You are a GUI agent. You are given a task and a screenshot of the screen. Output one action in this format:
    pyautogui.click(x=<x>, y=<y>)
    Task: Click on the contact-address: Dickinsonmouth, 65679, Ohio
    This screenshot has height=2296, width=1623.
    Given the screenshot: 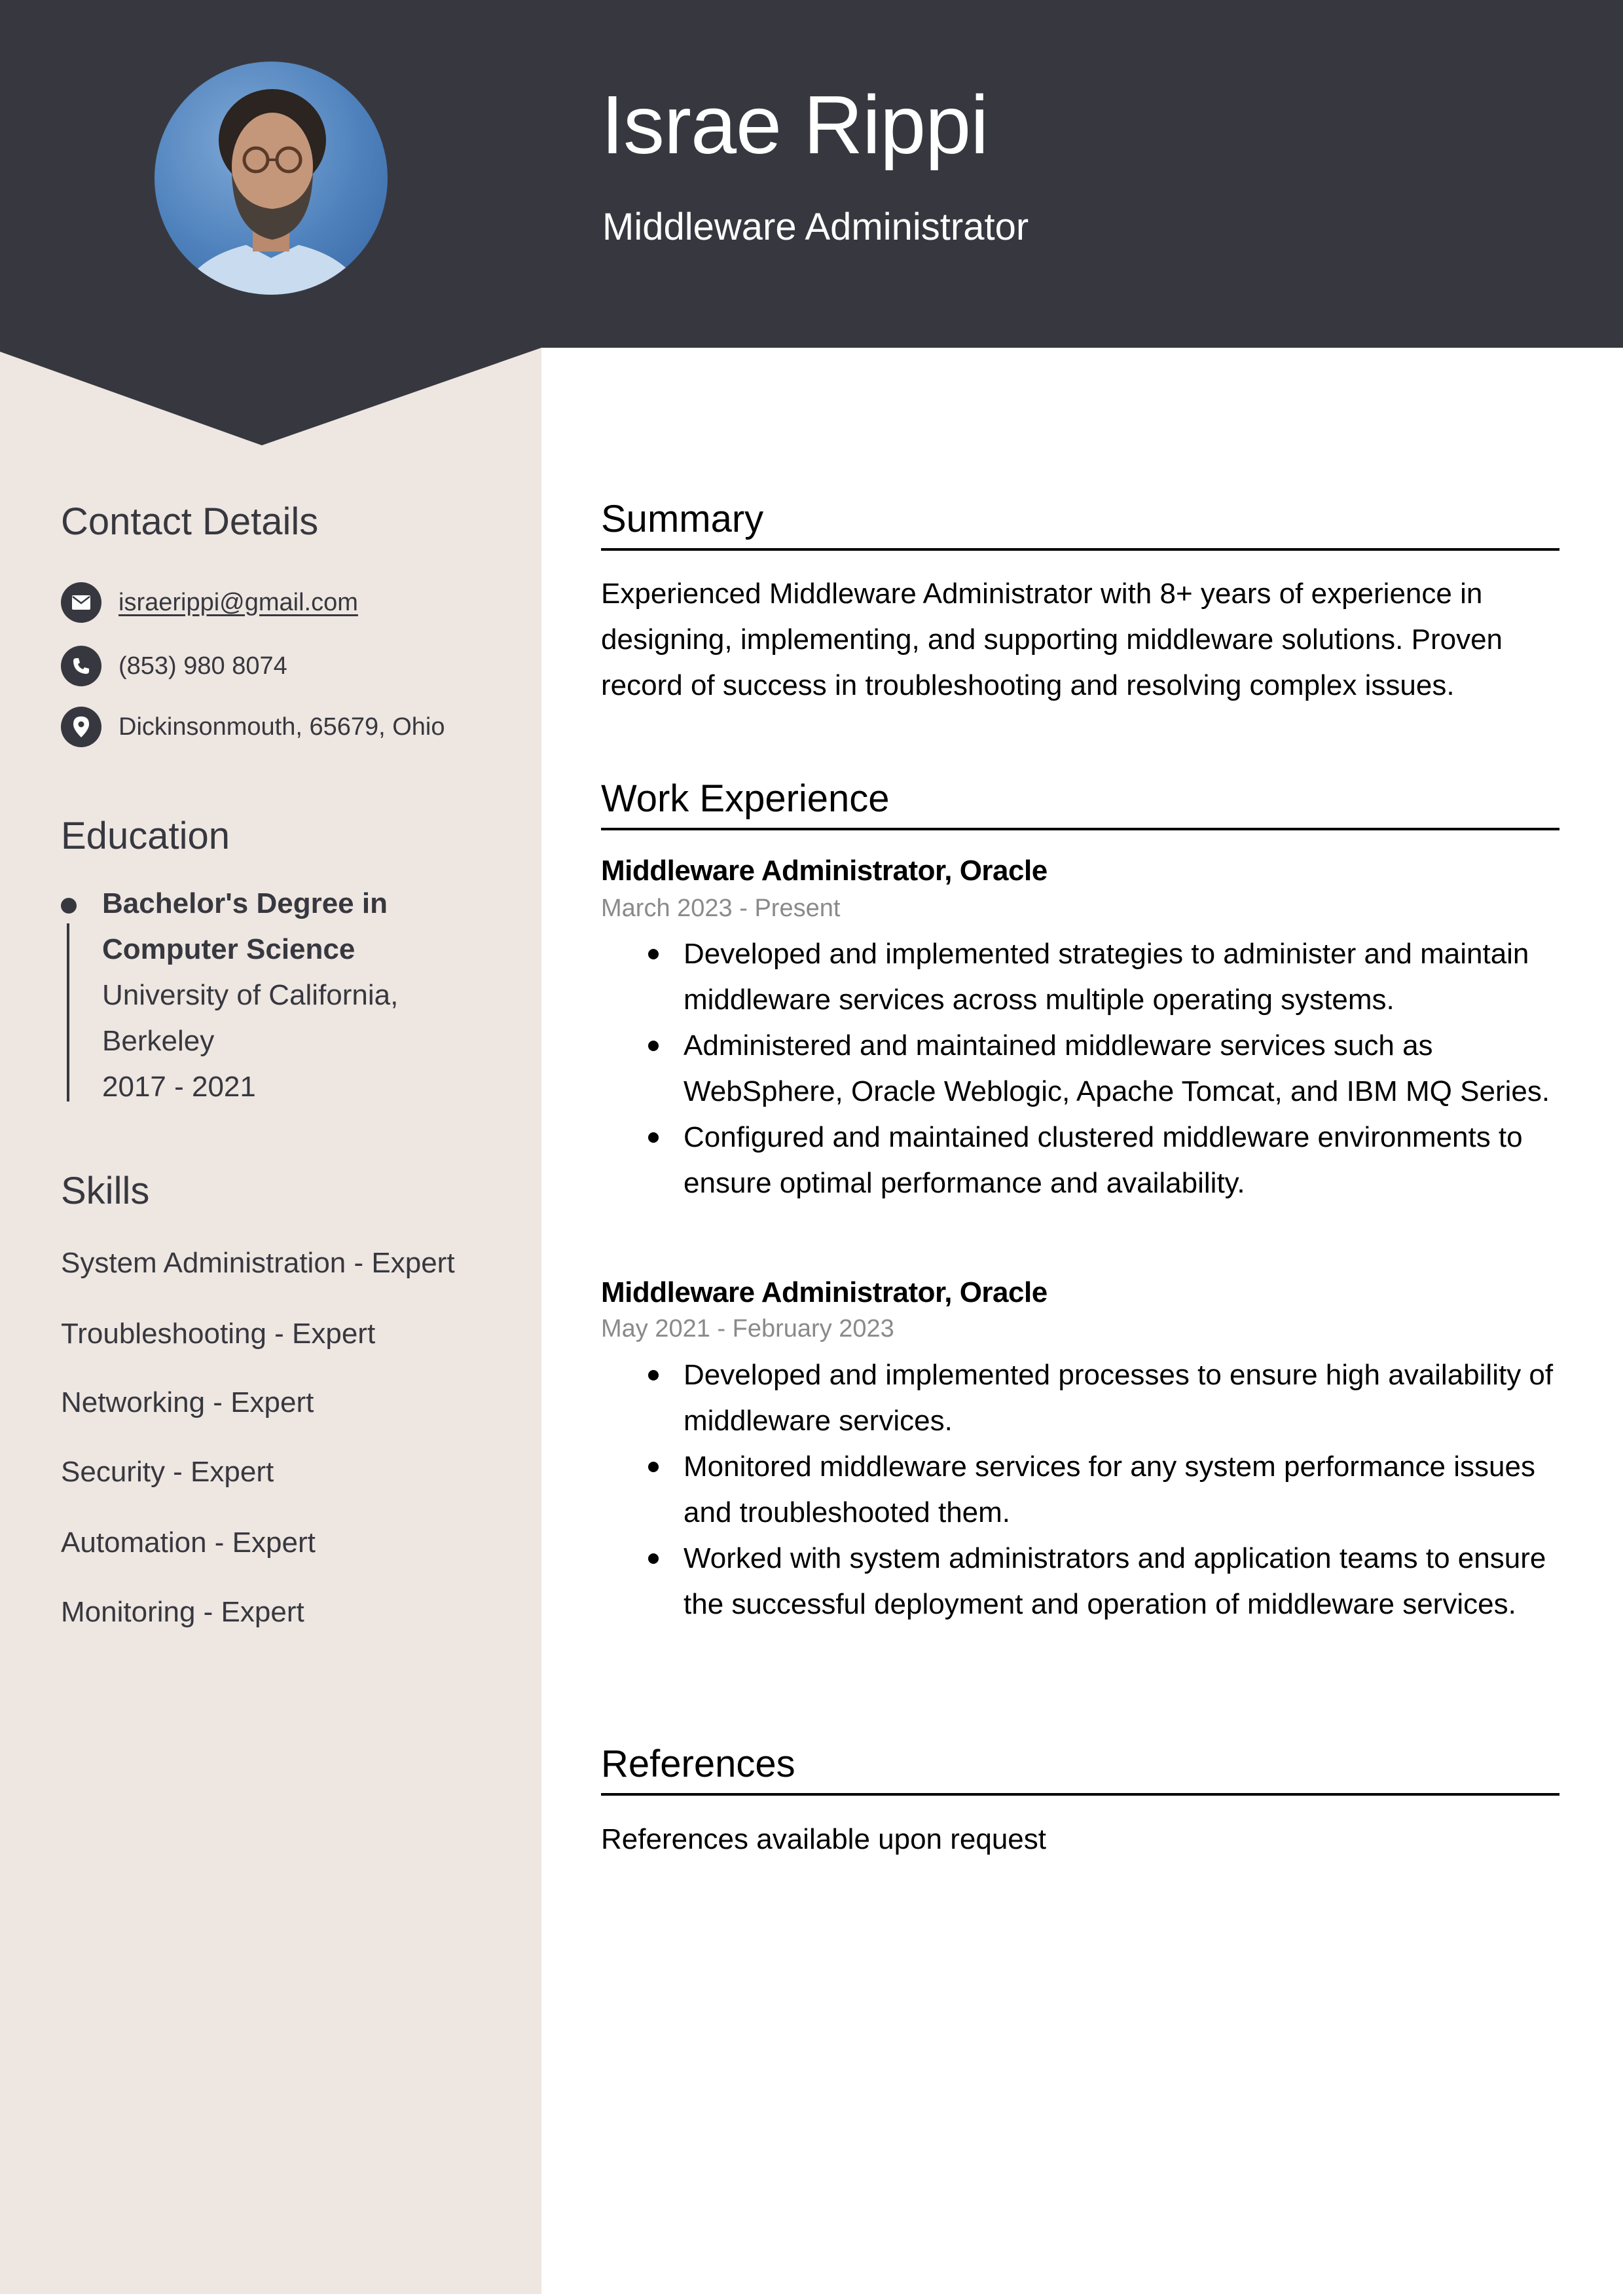 What is the action you would take?
    pyautogui.click(x=253, y=727)
    